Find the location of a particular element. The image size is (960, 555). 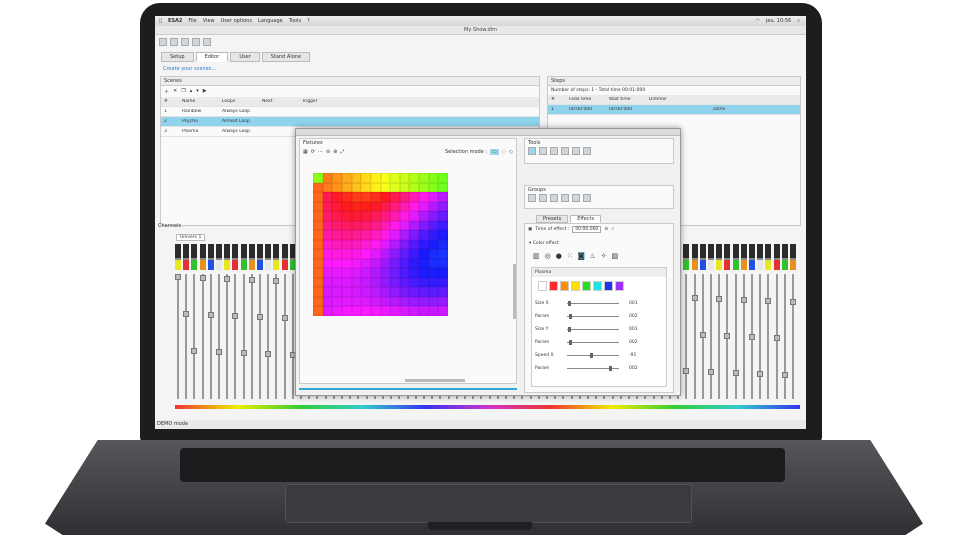

copy-scene-icon: ❐ is located at coordinates (183, 91).